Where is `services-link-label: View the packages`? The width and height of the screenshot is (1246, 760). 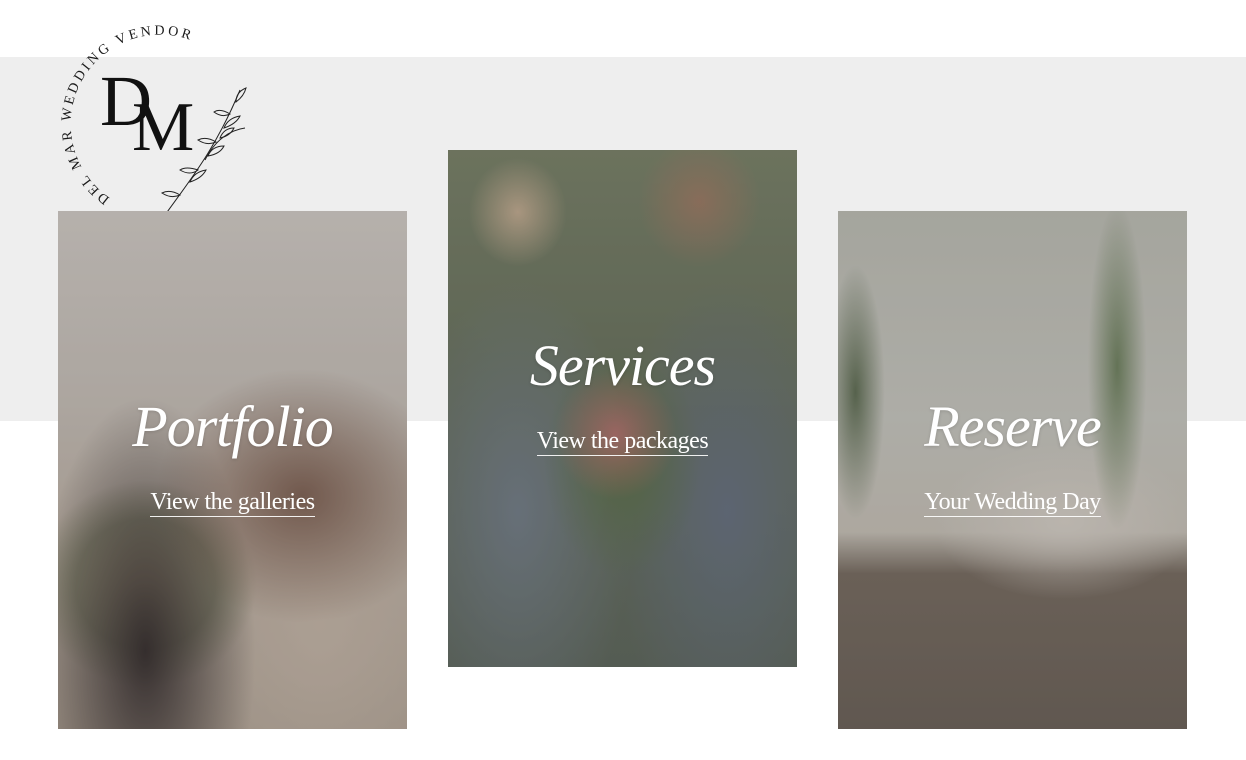
services-link-label: View the packages is located at coordinates (622, 442).